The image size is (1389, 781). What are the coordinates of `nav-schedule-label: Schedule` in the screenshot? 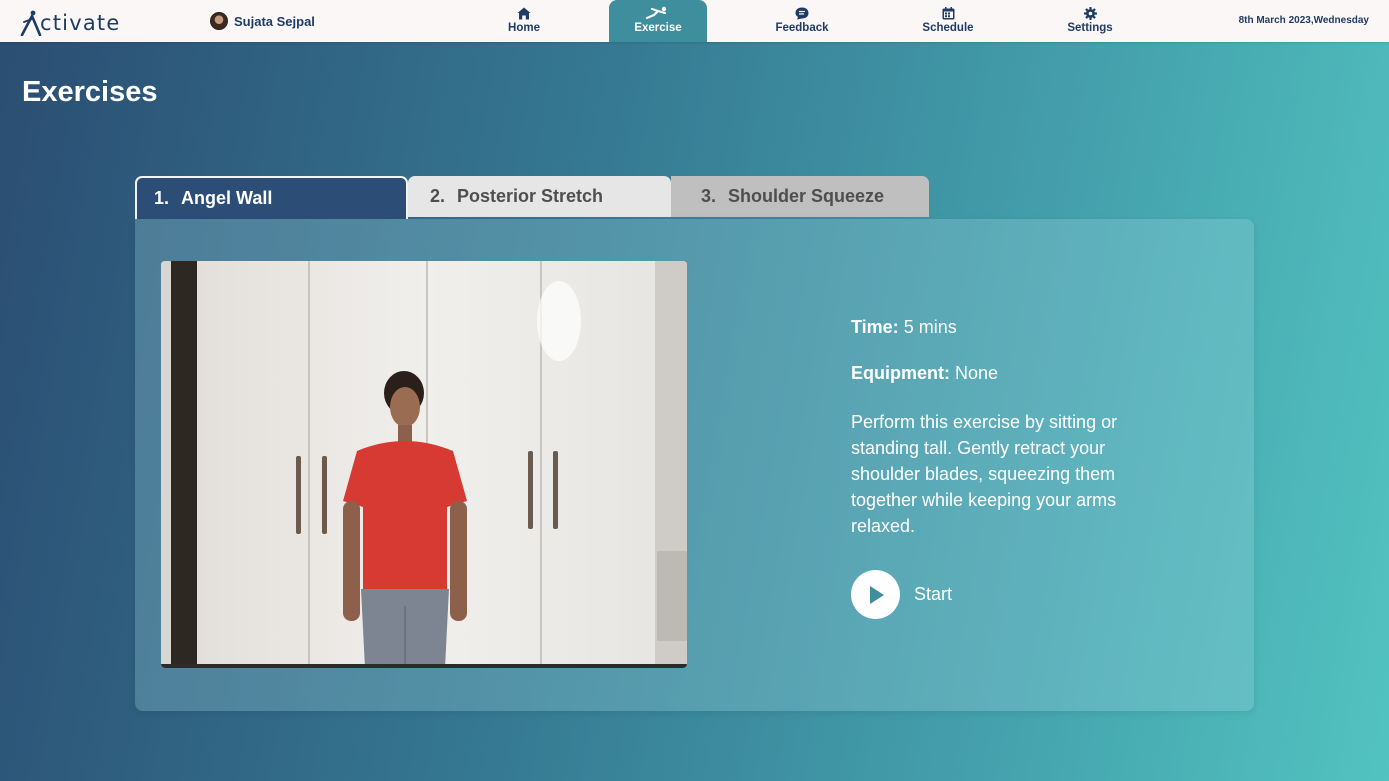 It's located at (948, 28).